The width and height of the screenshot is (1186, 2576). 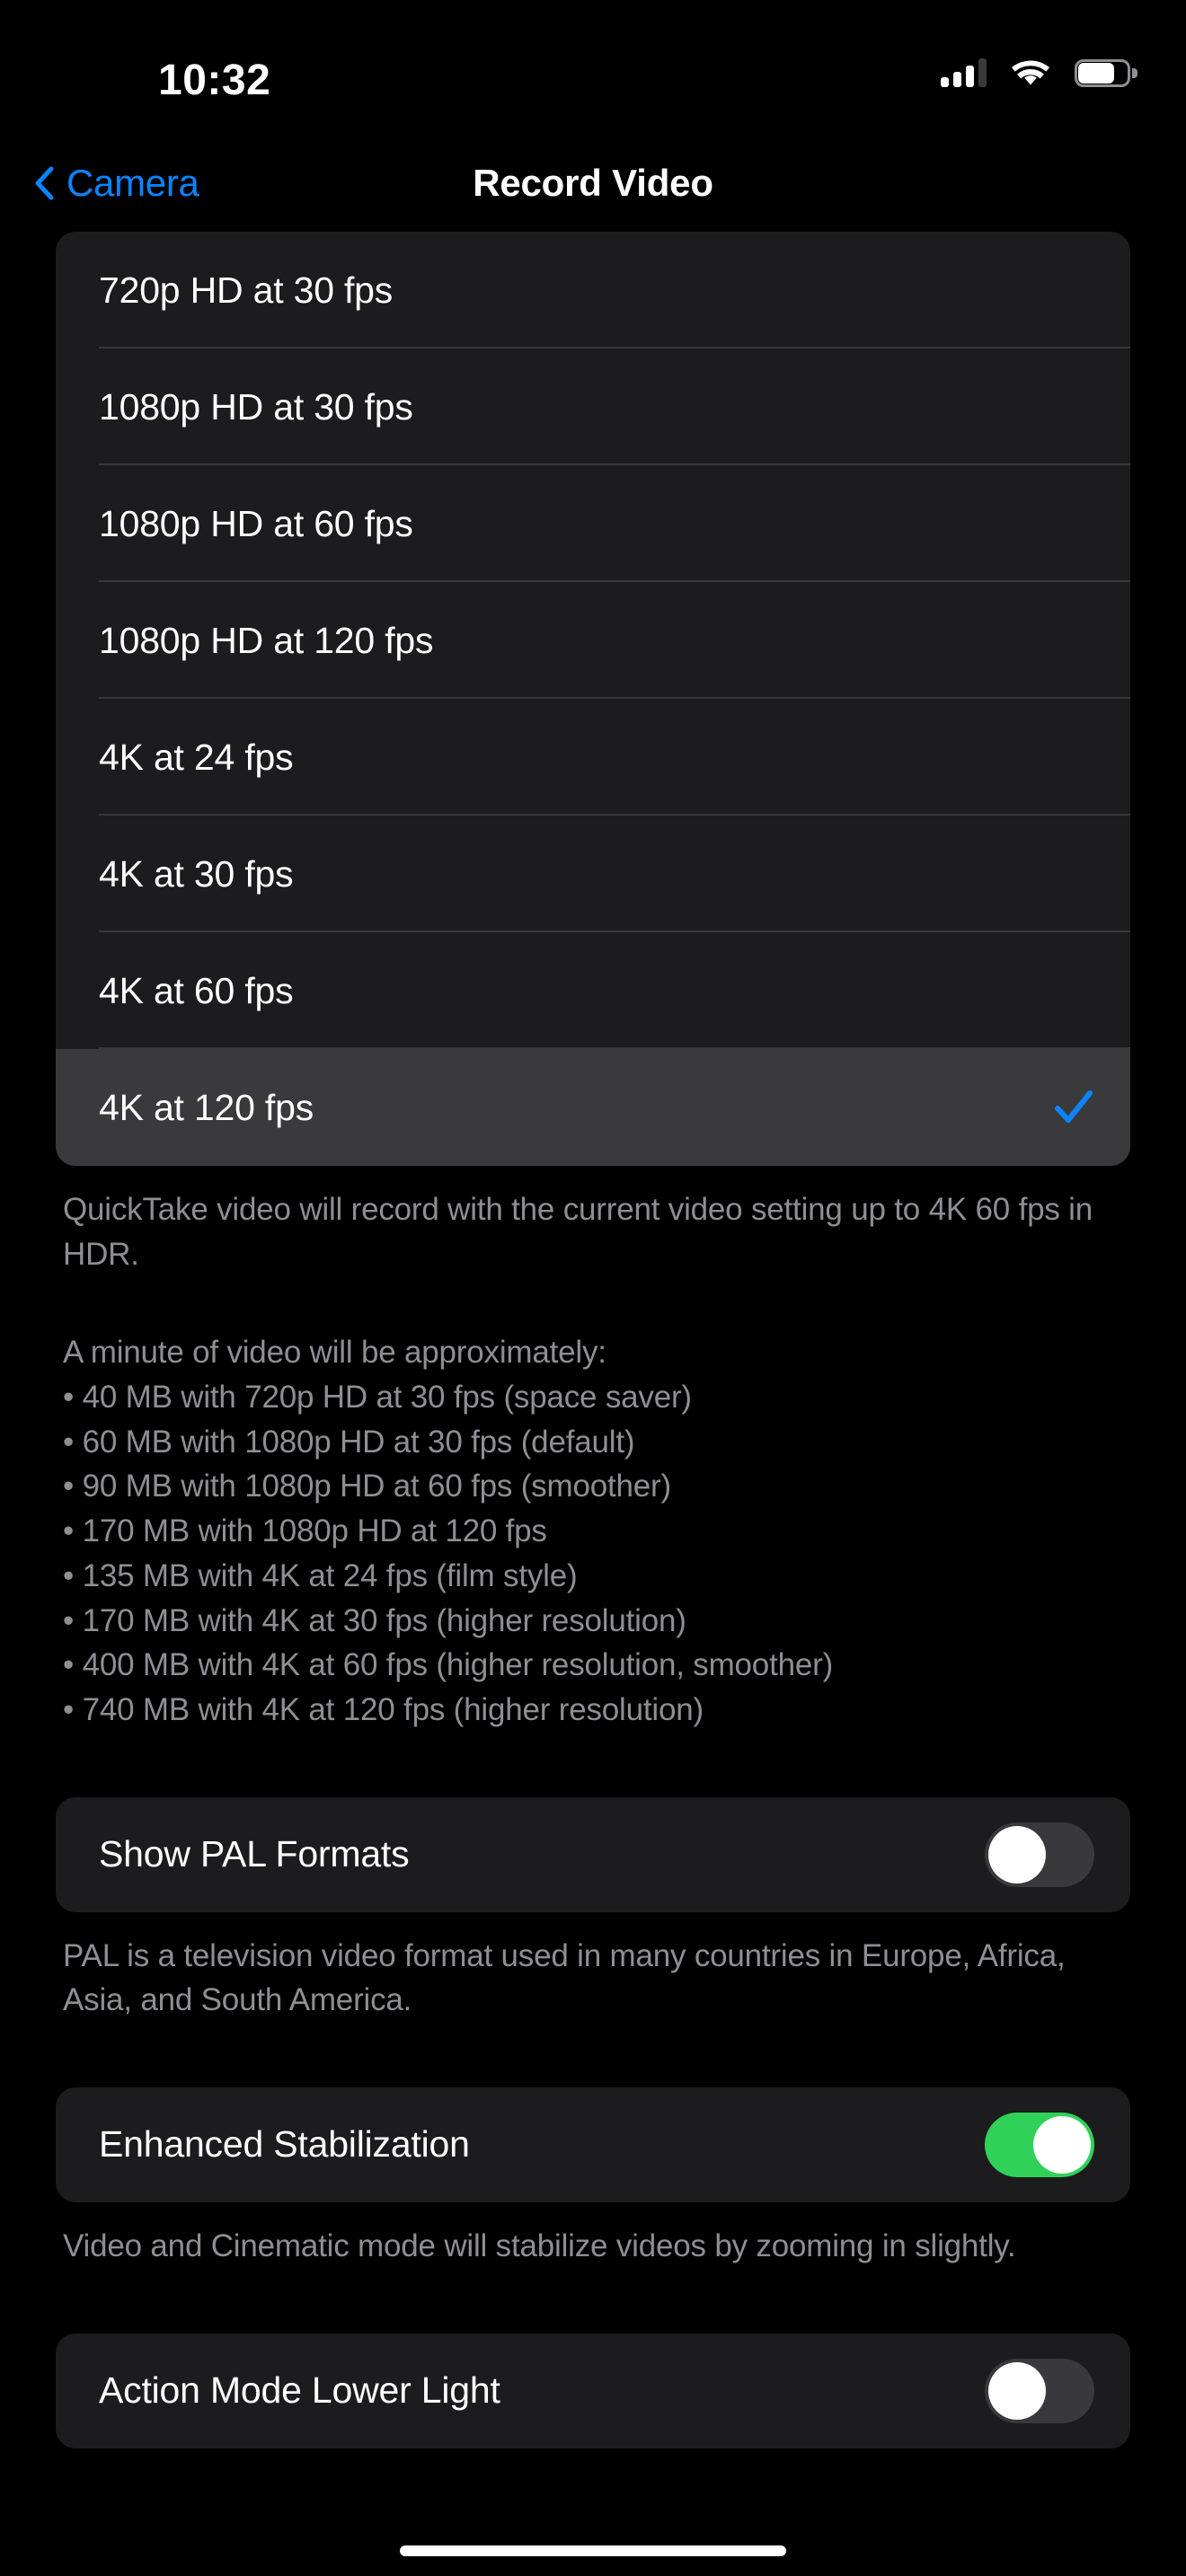 I want to click on checkmark-icon, so click(x=1073, y=1107).